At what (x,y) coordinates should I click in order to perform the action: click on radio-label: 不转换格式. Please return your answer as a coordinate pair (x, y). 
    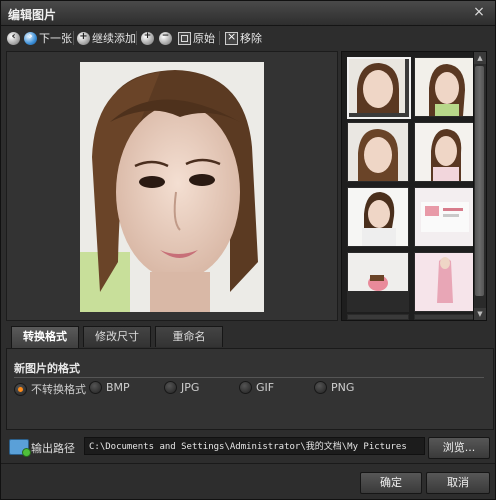
    Looking at the image, I should click on (58, 389).